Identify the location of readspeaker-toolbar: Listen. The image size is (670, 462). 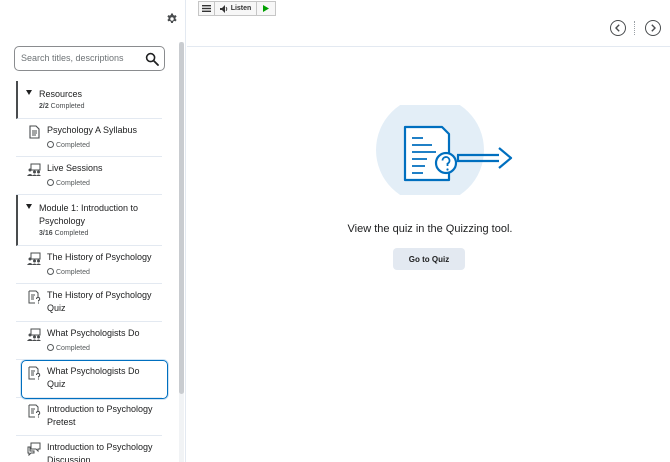
(237, 8).